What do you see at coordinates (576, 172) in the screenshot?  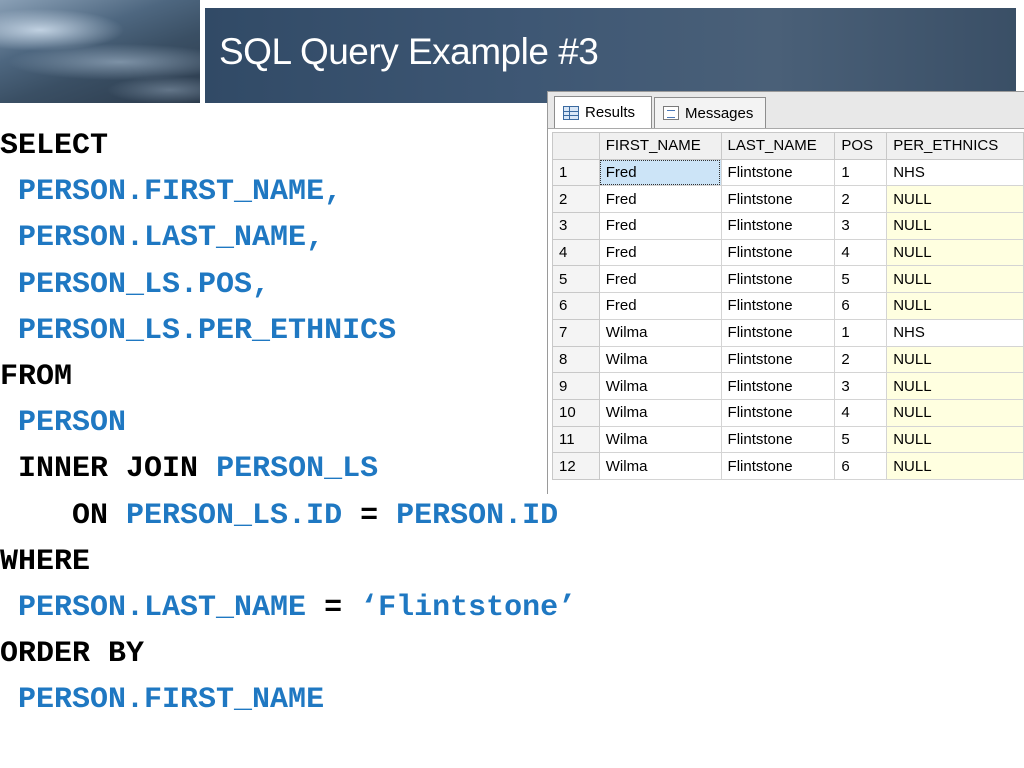 I see `row-number-cell: 1` at bounding box center [576, 172].